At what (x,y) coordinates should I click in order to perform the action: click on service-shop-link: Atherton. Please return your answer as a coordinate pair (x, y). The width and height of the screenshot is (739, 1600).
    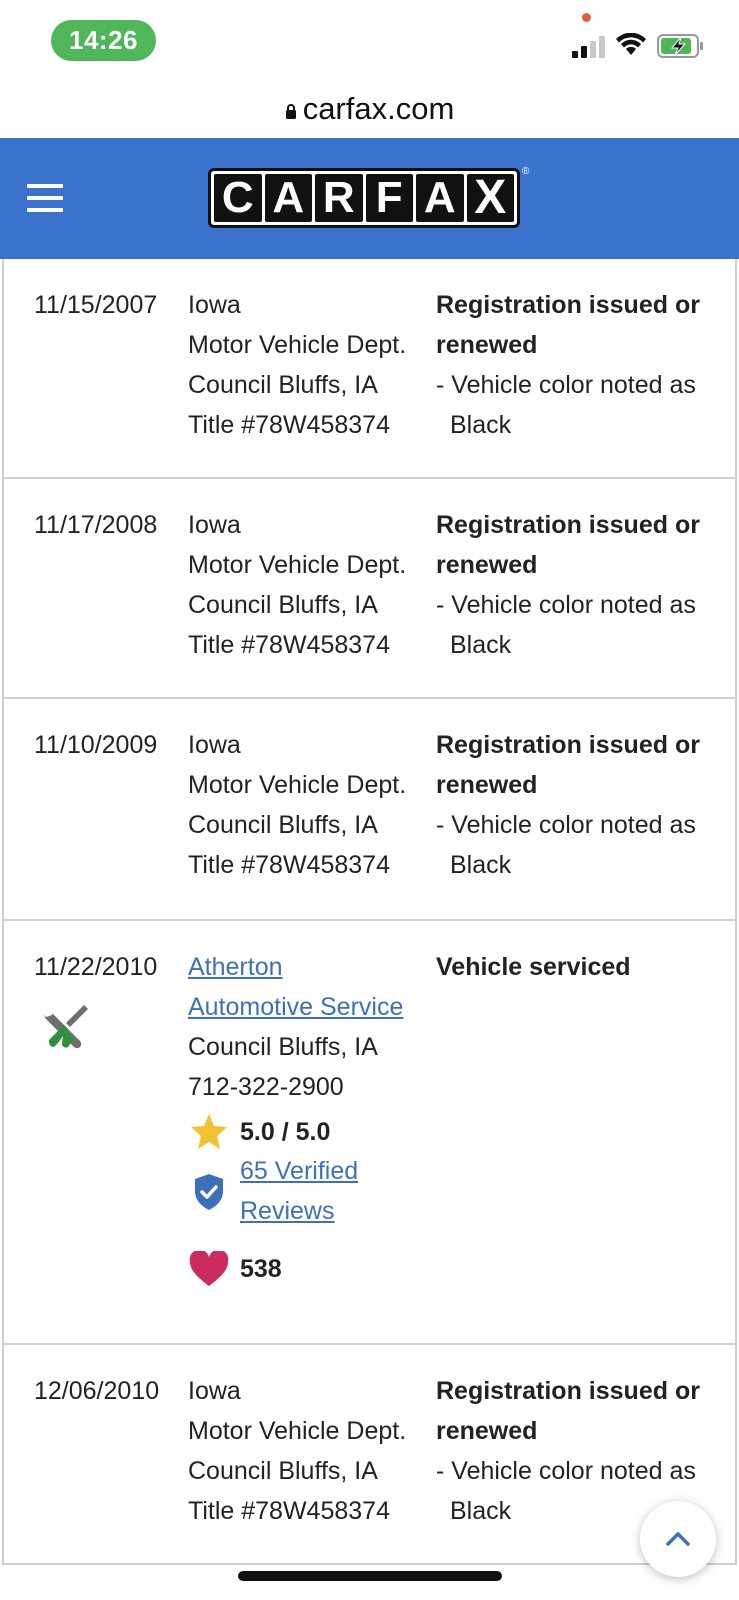
    Looking at the image, I should click on (308, 967).